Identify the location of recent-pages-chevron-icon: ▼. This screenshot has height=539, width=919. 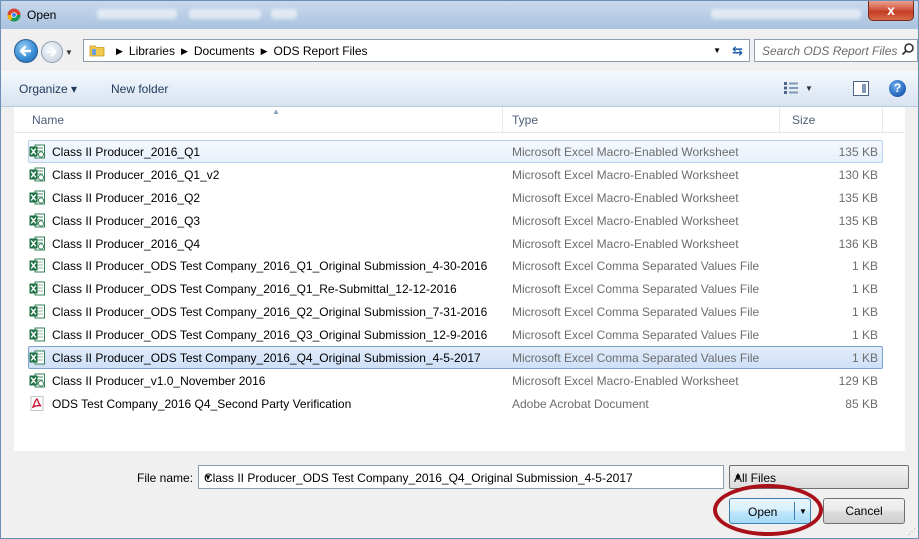
(69, 52).